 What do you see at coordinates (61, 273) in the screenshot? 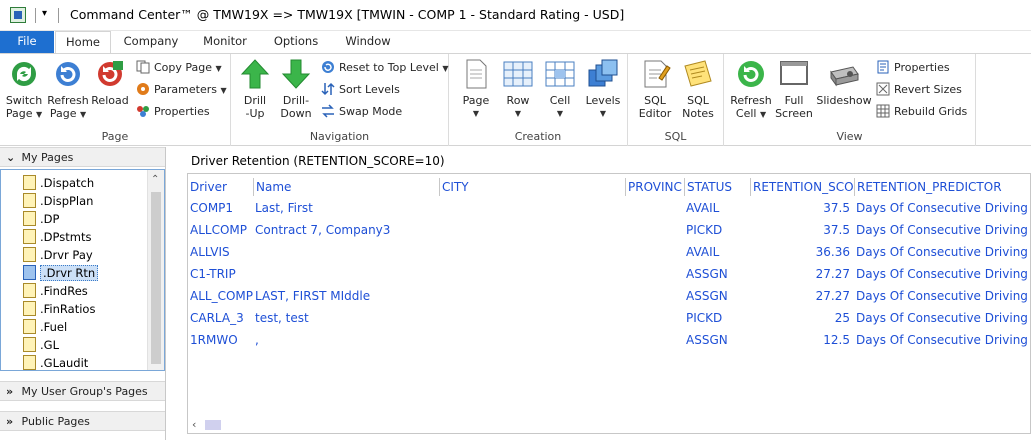
I see `page-item-drvr-rtn: .Drvr Rtn` at bounding box center [61, 273].